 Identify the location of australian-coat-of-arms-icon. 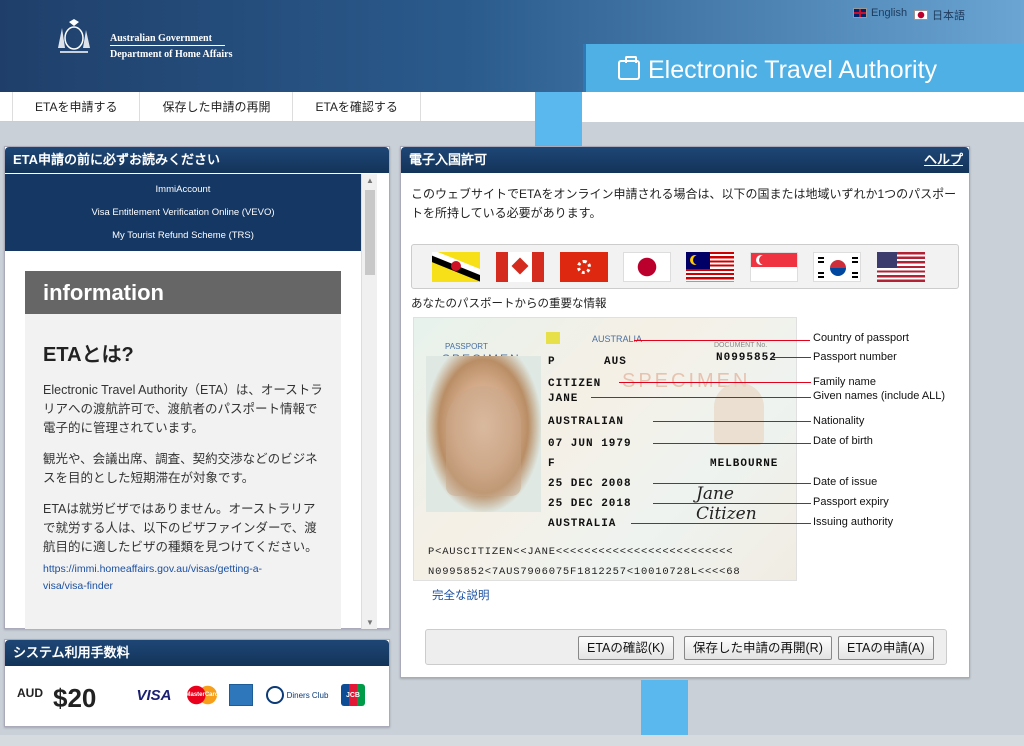
(74, 36).